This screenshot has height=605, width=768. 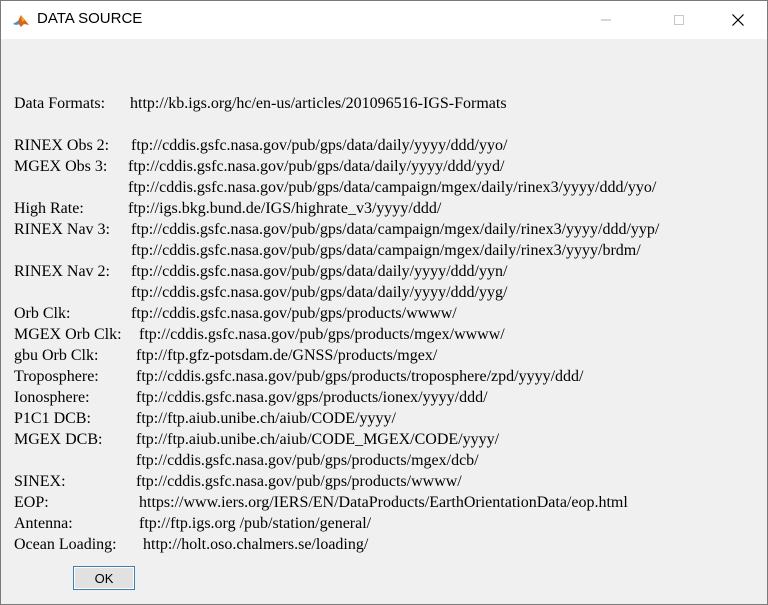 I want to click on row-label: P1C1 DCB:, so click(x=52, y=418).